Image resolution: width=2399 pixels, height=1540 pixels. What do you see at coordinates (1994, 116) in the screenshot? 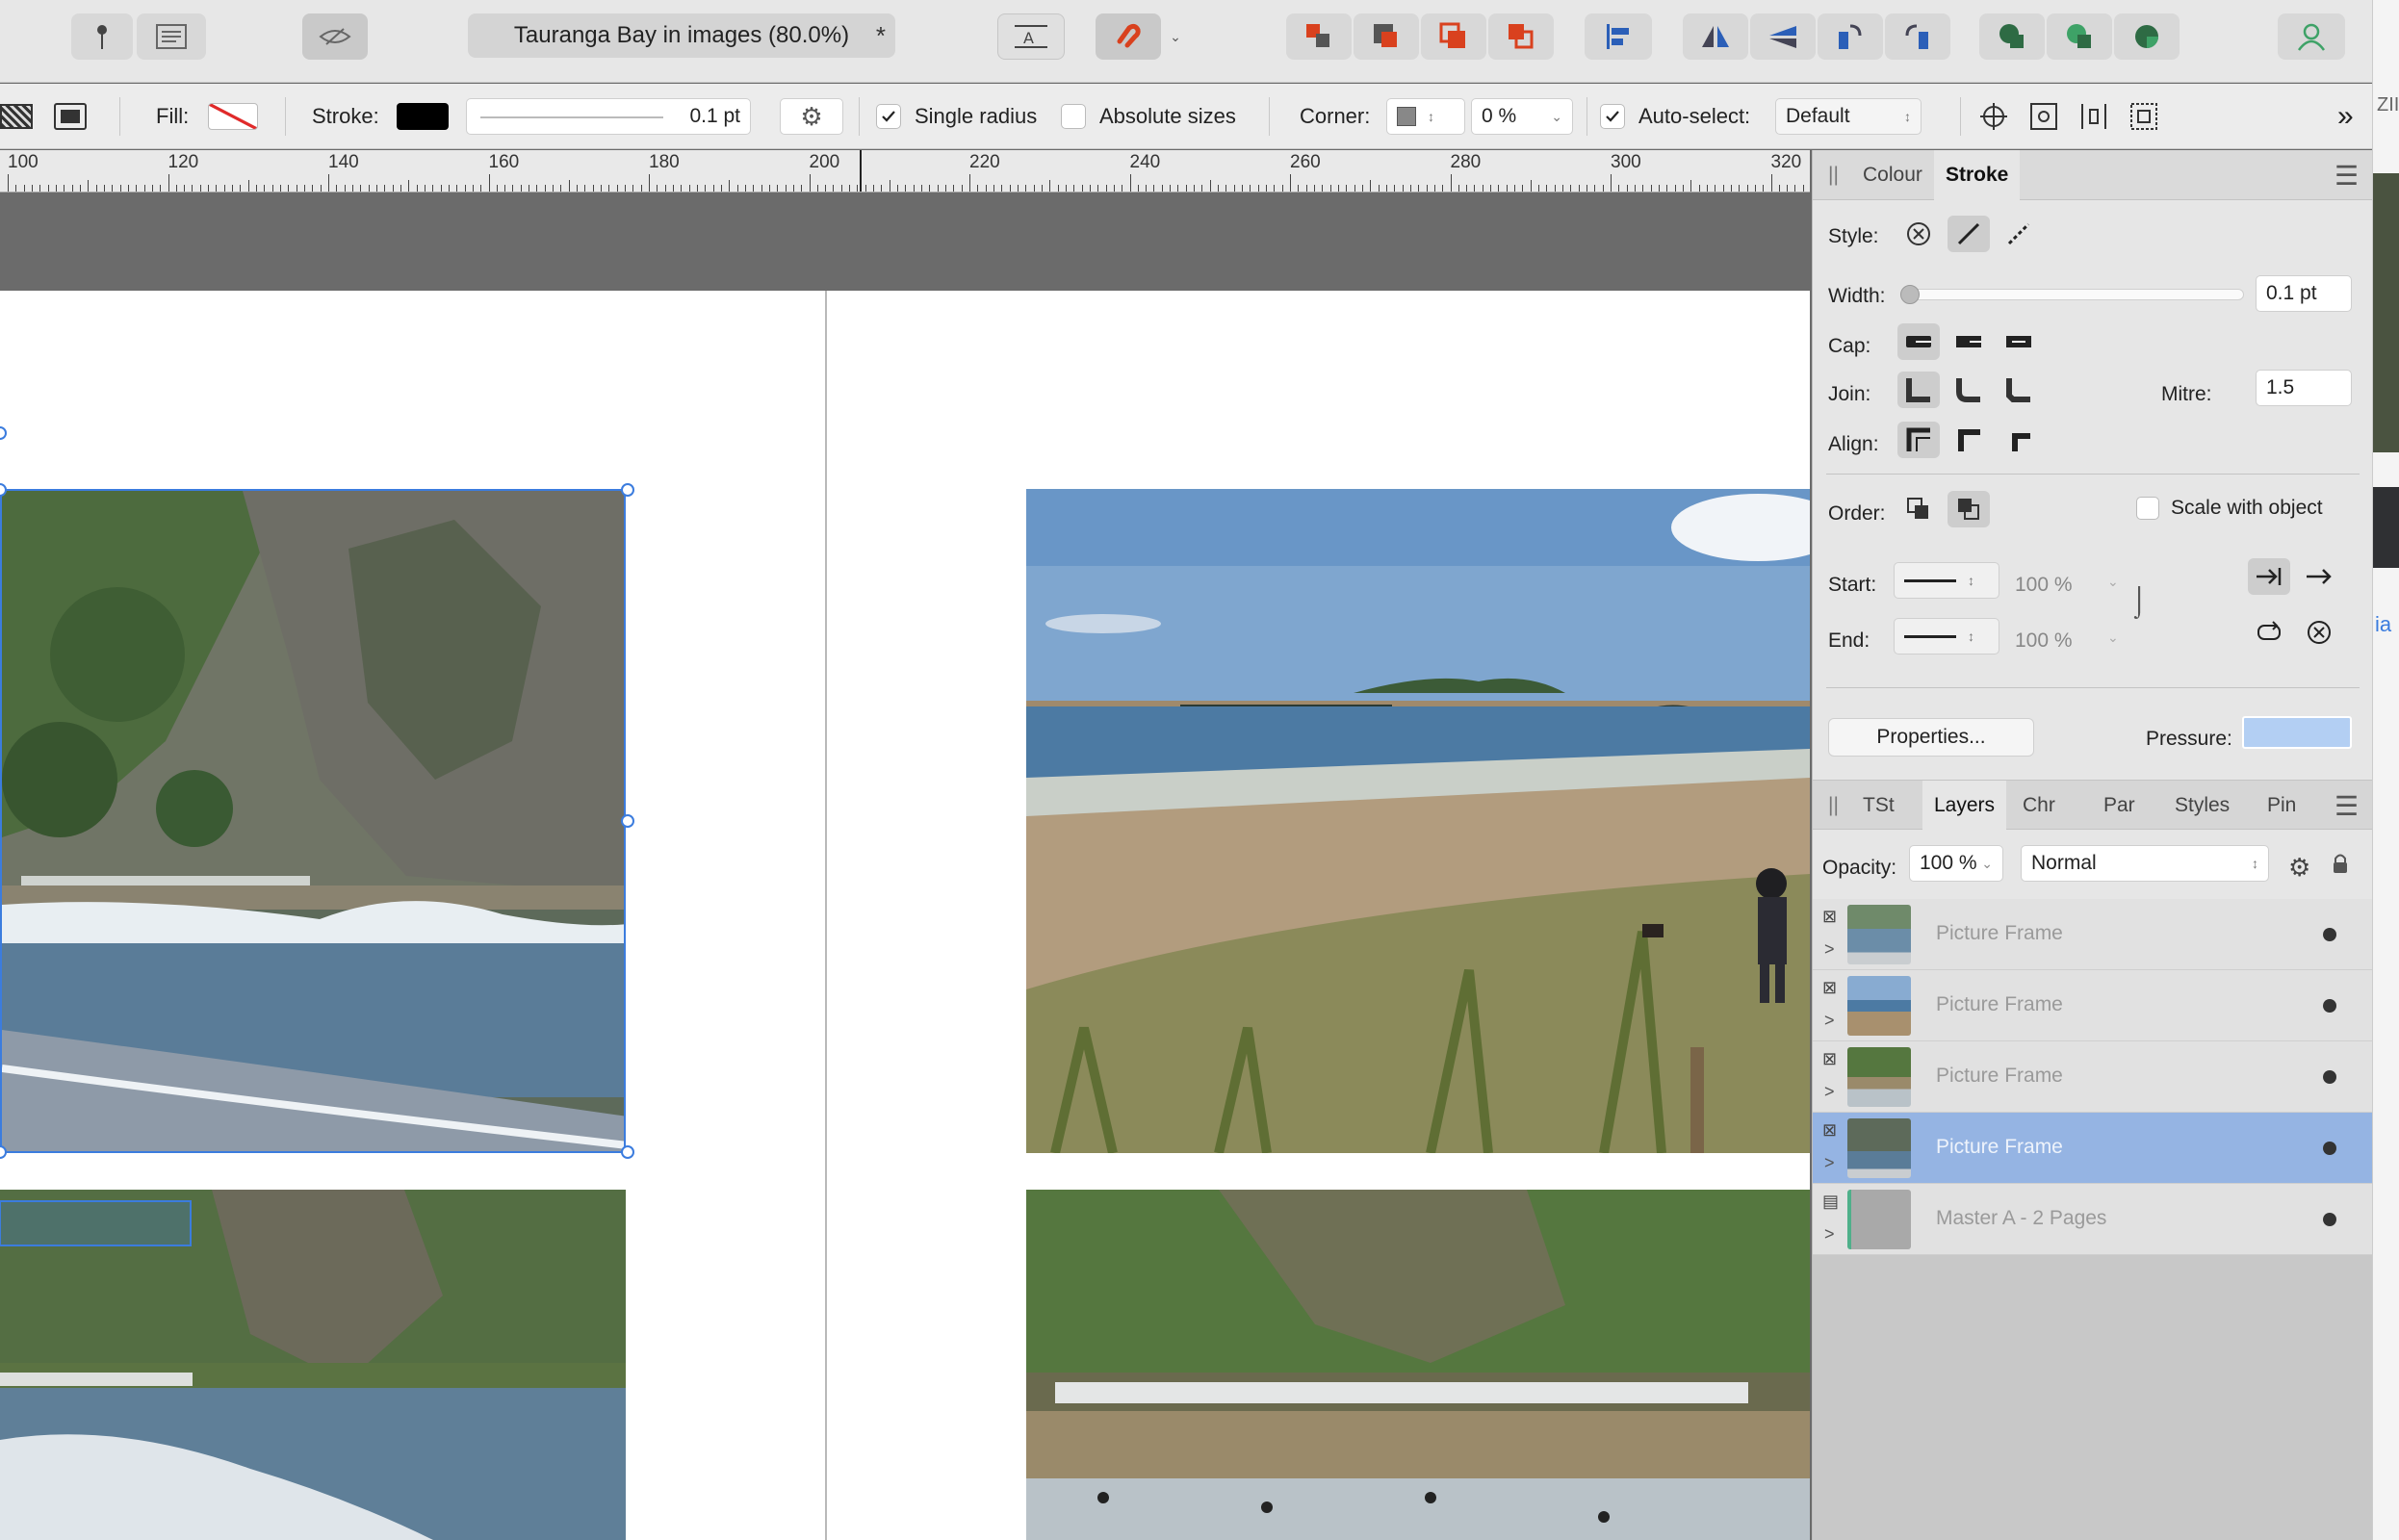
I see `crosshair-button` at bounding box center [1994, 116].